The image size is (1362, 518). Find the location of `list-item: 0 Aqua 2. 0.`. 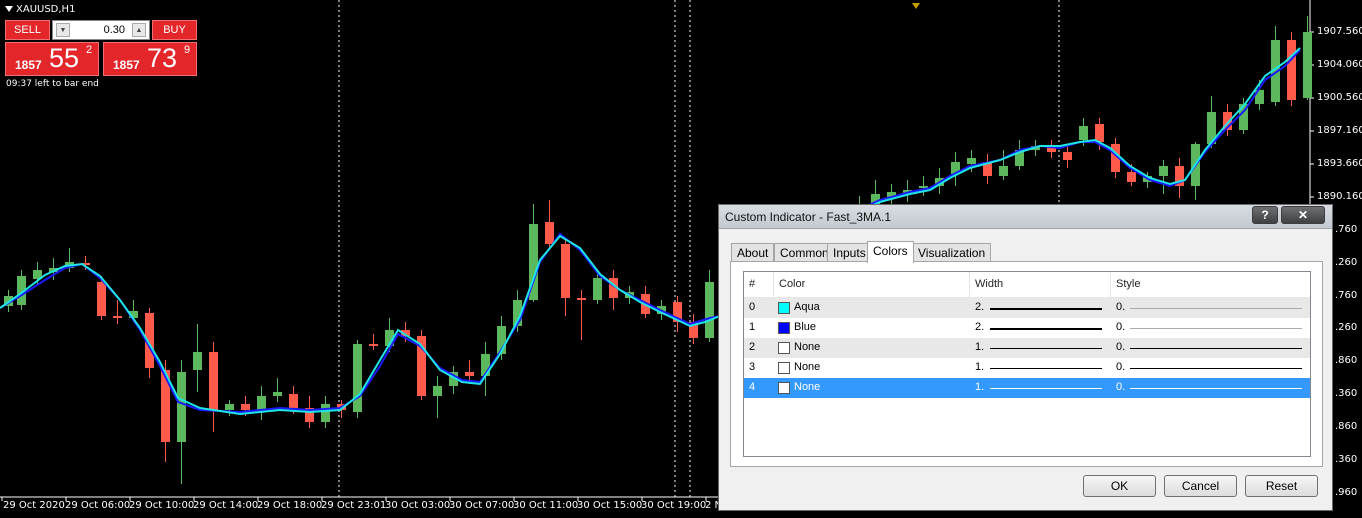

list-item: 0 Aqua 2. 0. is located at coordinates (1027, 308).